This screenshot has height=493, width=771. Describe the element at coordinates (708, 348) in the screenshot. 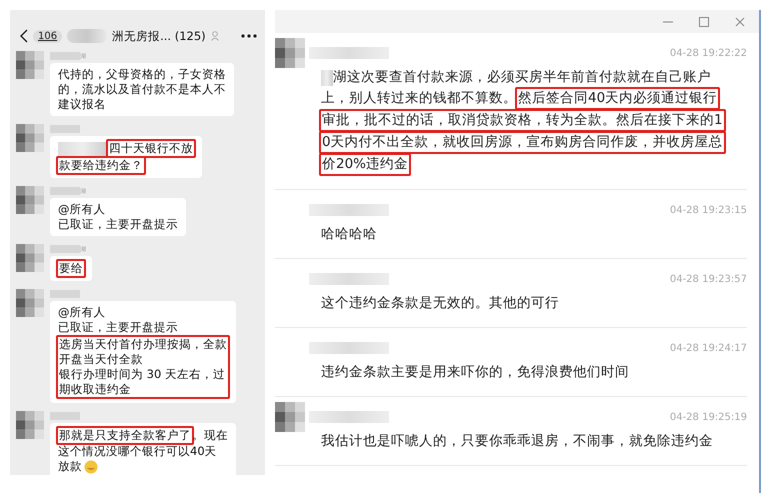

I see `message-time: 04-28 19:24:17` at that location.